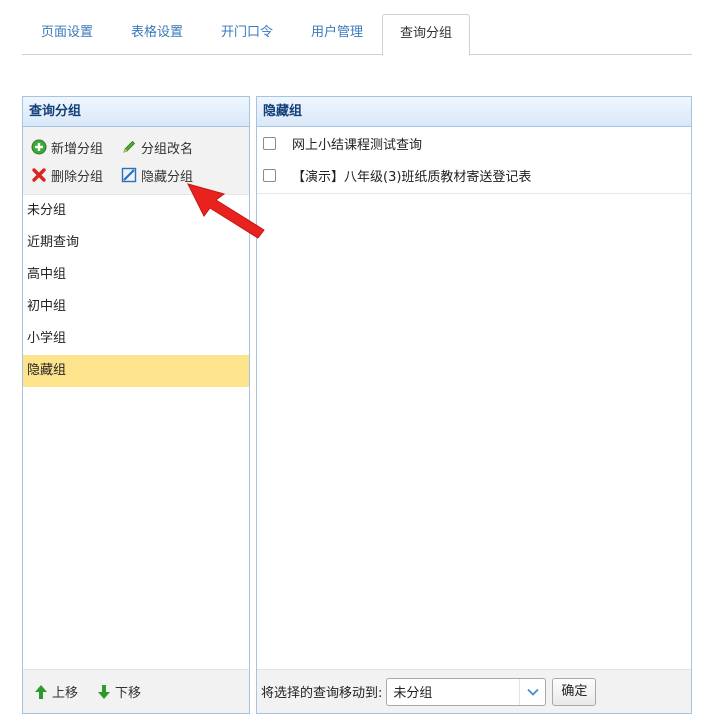 Image resolution: width=720 pixels, height=726 pixels. I want to click on confirm-button: 确定, so click(574, 691).